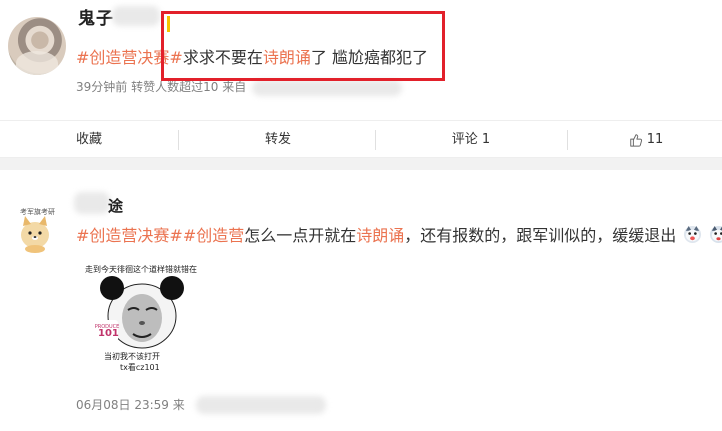  I want to click on text-cursor, so click(168, 24).